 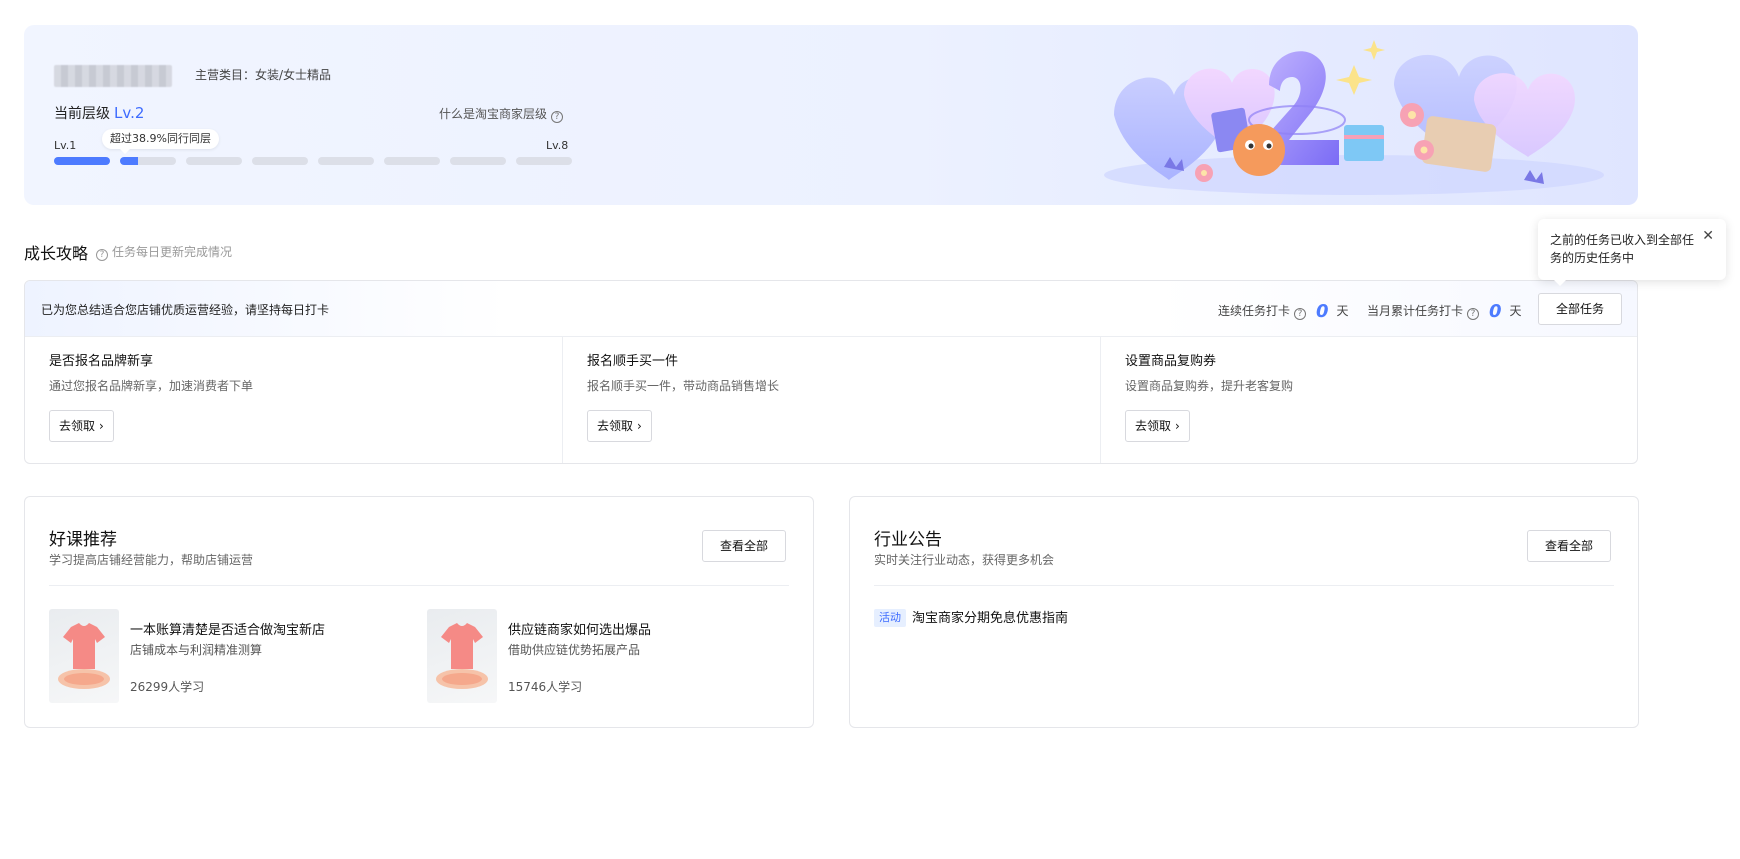 What do you see at coordinates (744, 546) in the screenshot?
I see `courses-view-all-button: 查看全部` at bounding box center [744, 546].